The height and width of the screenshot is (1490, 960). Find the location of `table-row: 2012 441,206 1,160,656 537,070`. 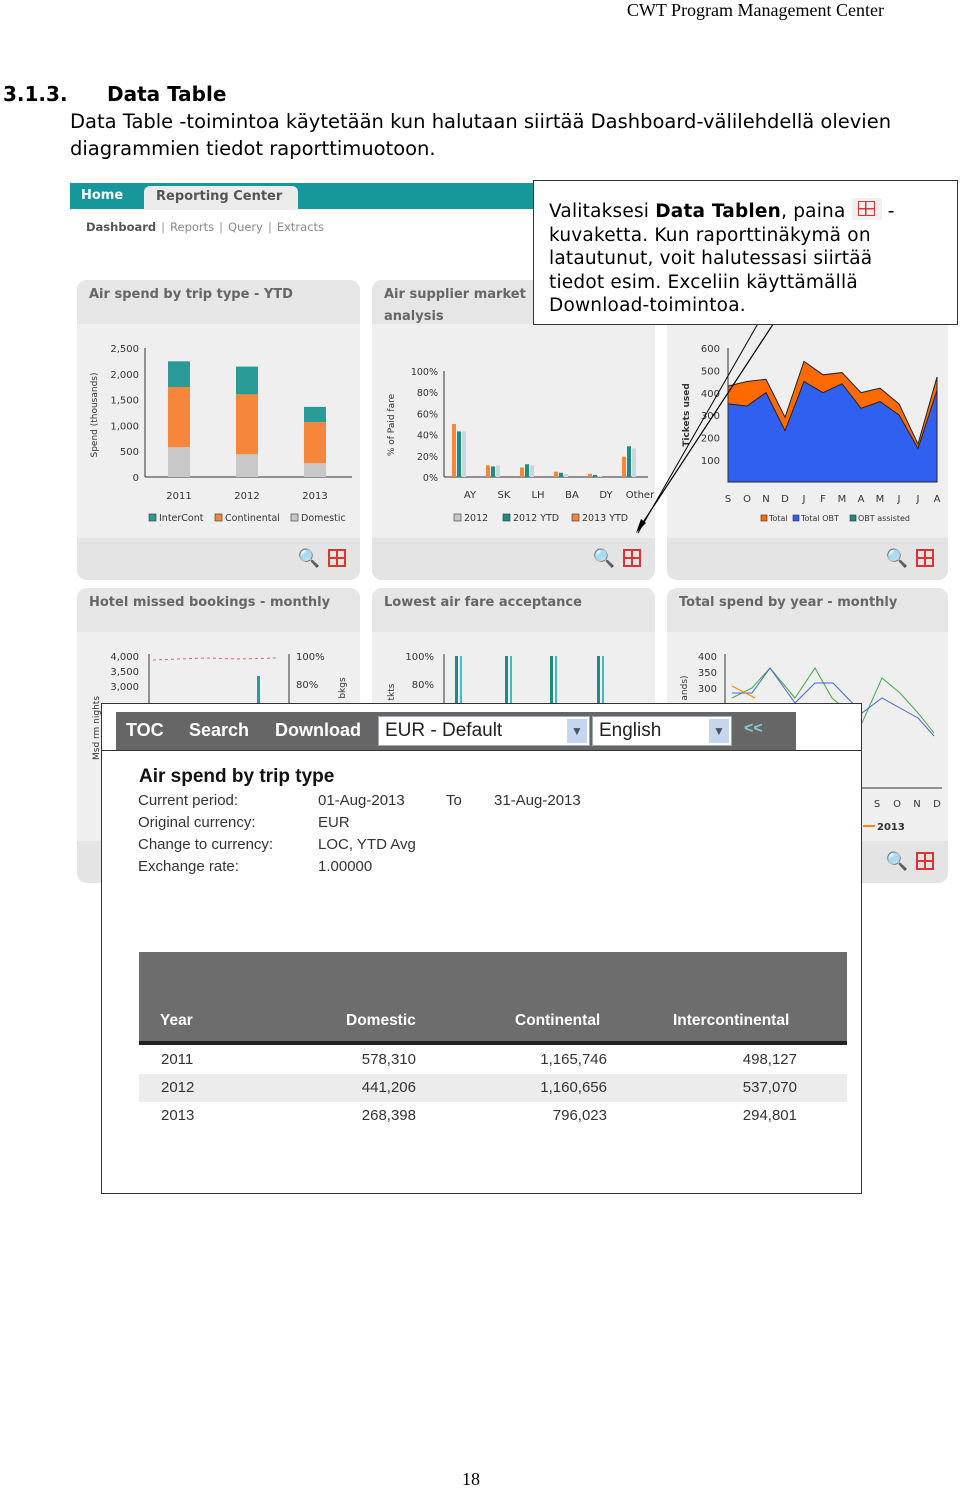

table-row: 2012 441,206 1,160,656 537,070 is located at coordinates (493, 1088).